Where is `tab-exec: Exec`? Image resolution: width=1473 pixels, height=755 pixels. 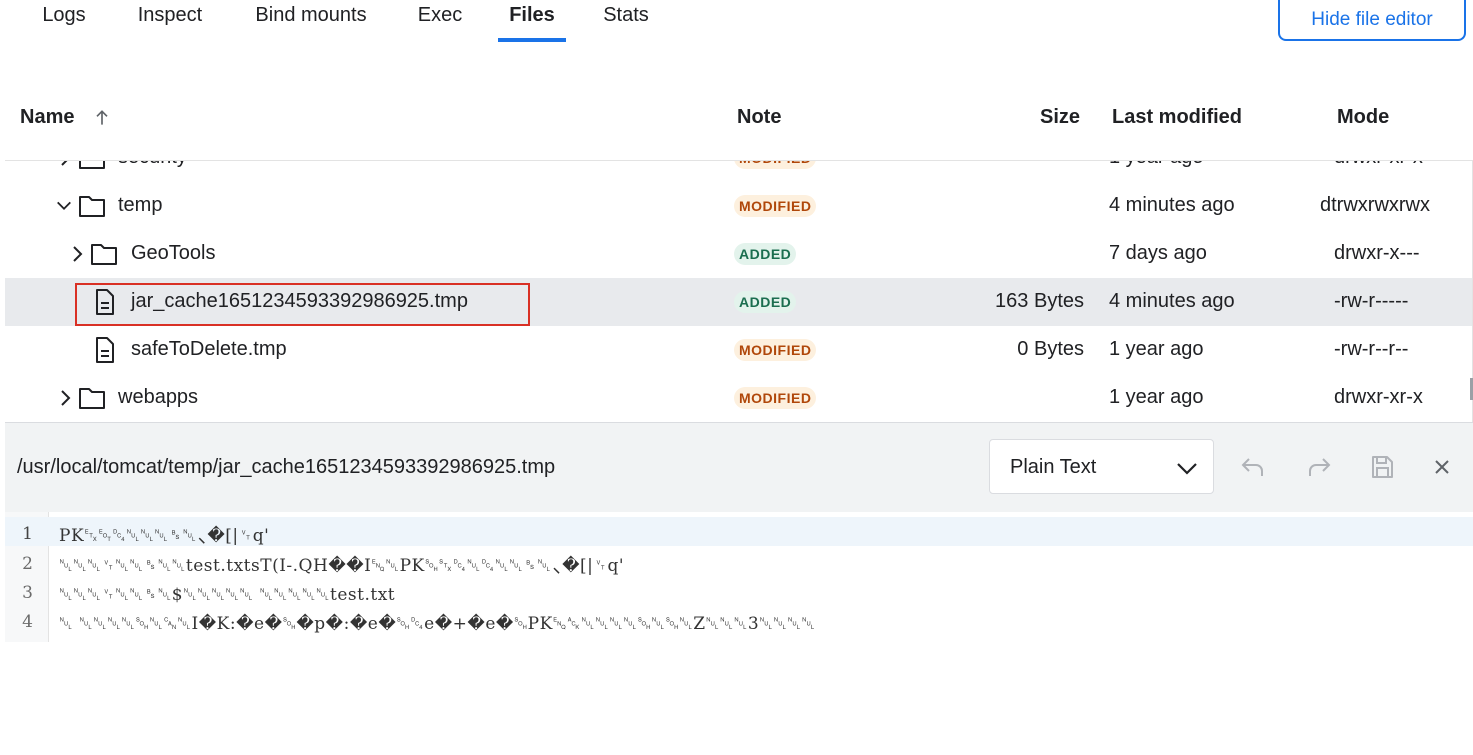
tab-exec: Exec is located at coordinates (440, 21).